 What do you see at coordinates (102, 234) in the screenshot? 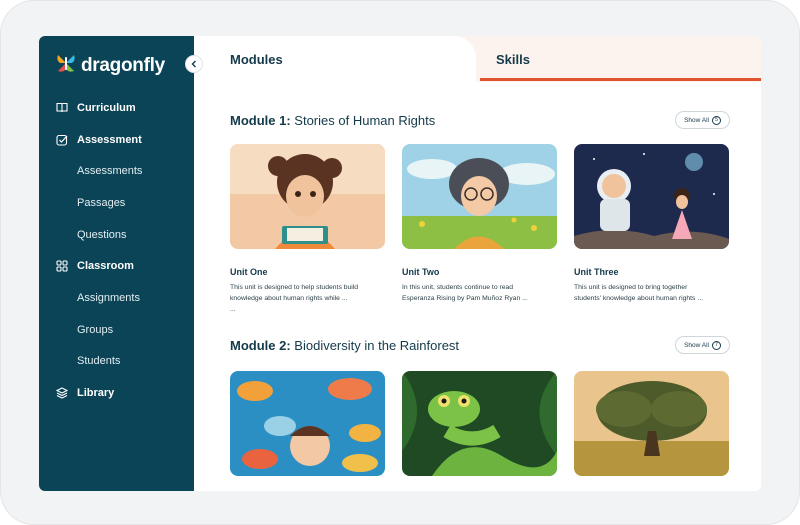
I see `sidebar-item-label: Questions` at bounding box center [102, 234].